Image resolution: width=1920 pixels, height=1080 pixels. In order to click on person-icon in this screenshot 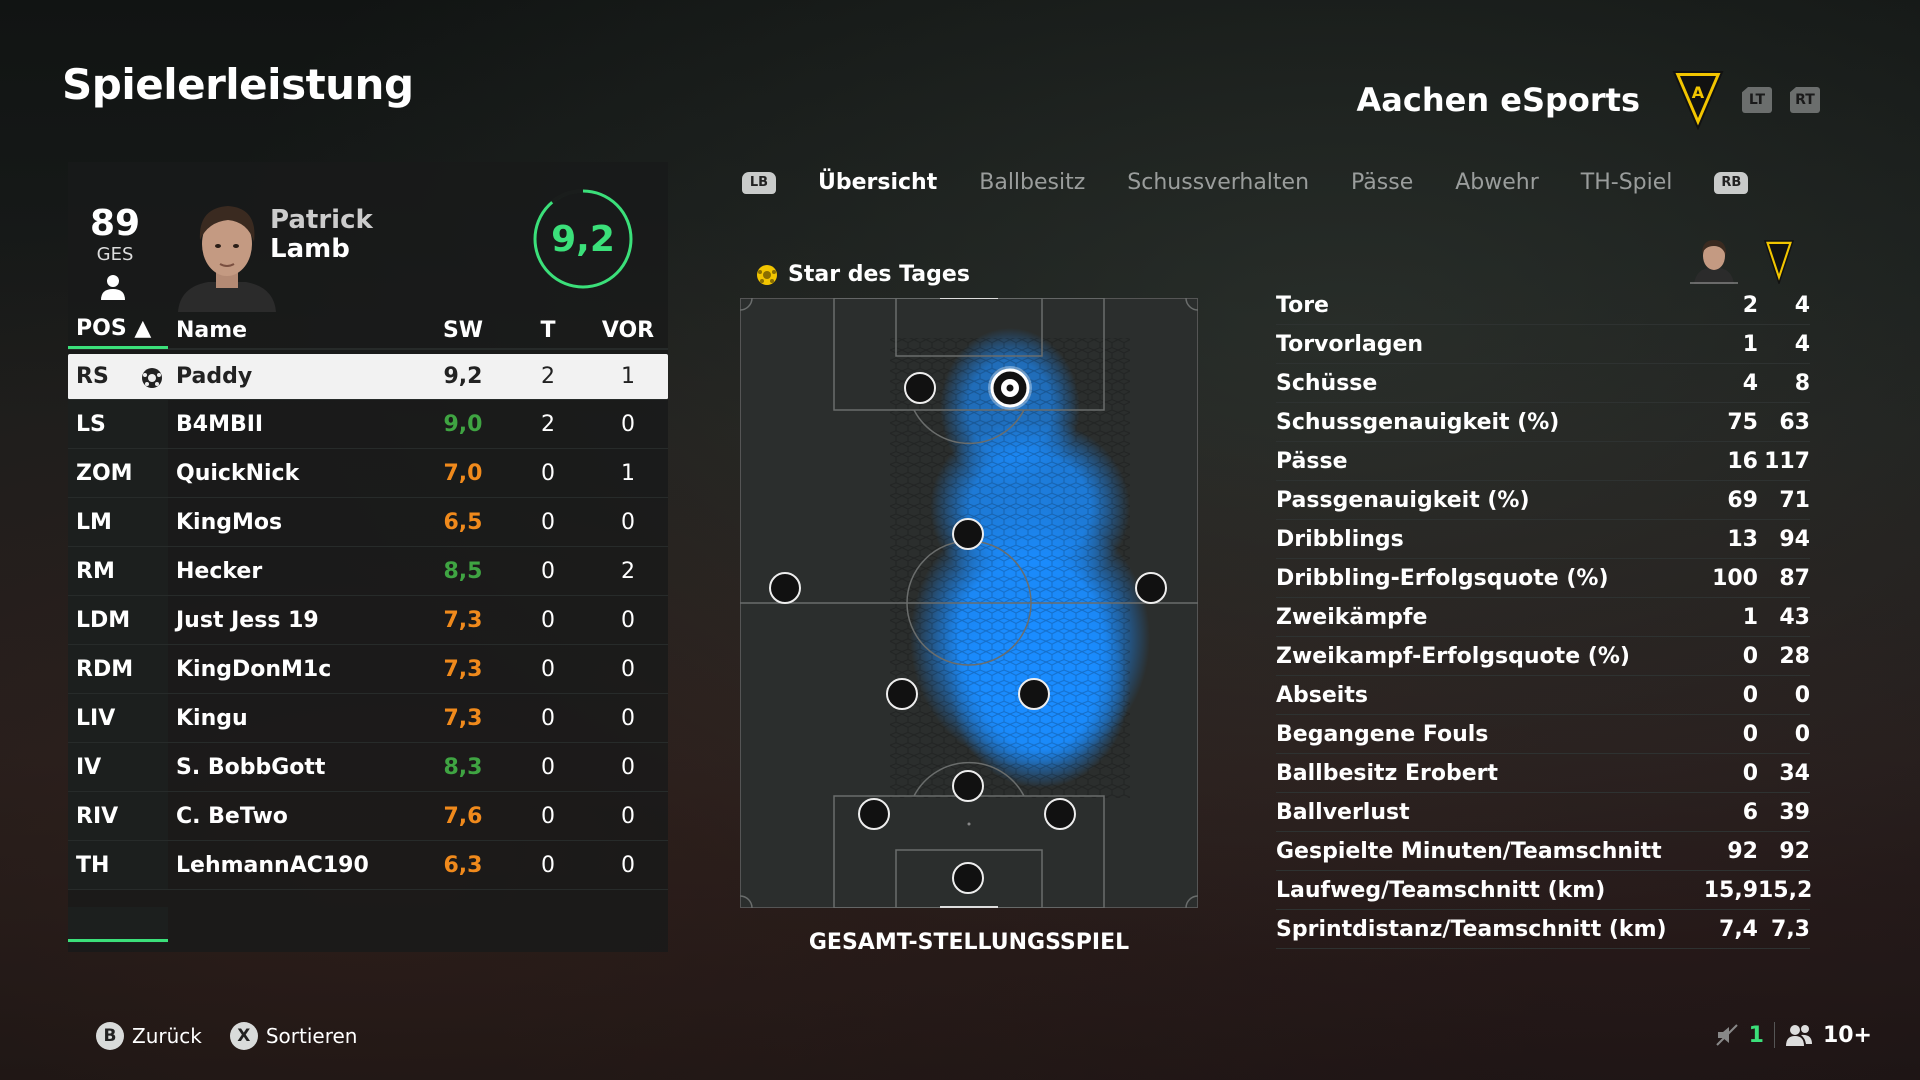, I will do `click(113, 287)`.